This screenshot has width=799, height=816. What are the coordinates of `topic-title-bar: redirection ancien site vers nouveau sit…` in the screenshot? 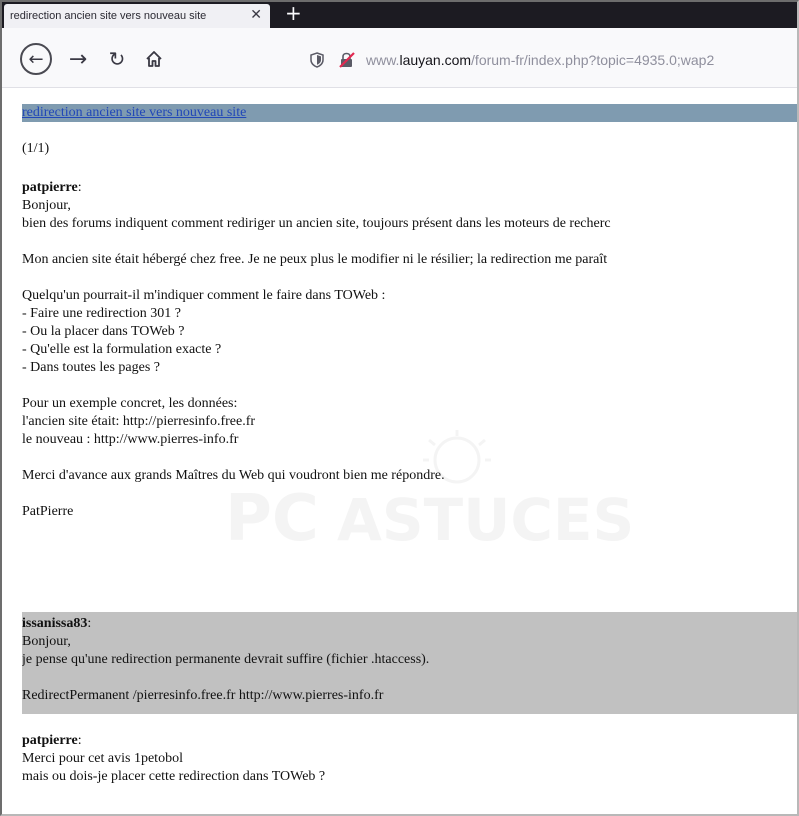 It's located at (409, 113).